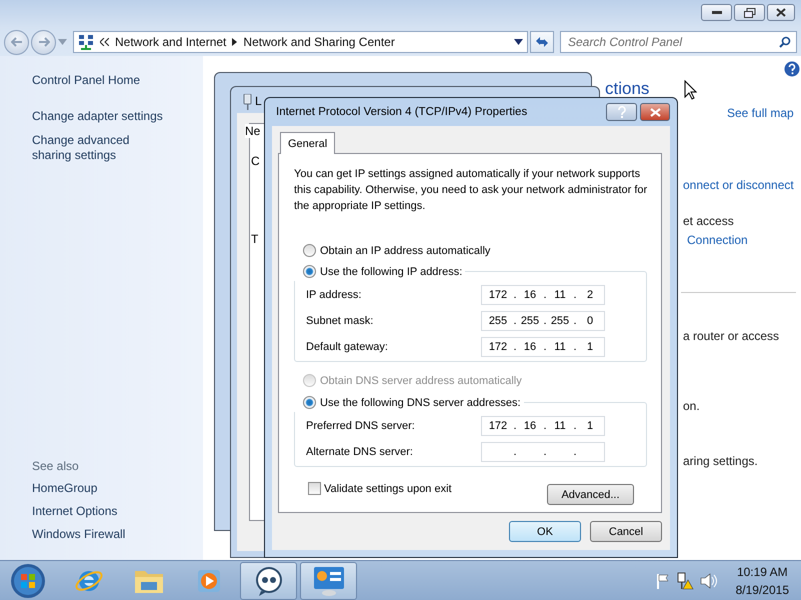 The width and height of the screenshot is (801, 600). Describe the element at coordinates (258, 101) in the screenshot. I see `window-title: L` at that location.